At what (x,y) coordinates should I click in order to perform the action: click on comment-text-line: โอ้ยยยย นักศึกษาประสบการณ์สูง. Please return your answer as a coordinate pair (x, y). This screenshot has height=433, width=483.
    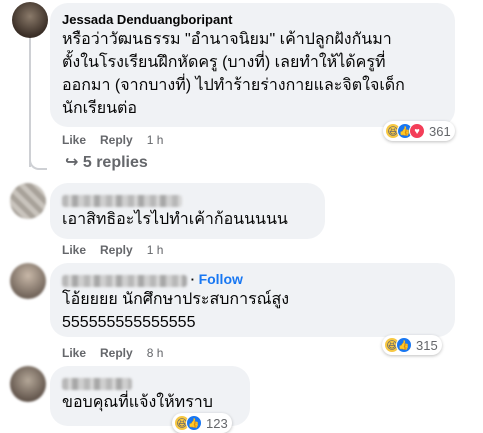
    Looking at the image, I should click on (176, 299).